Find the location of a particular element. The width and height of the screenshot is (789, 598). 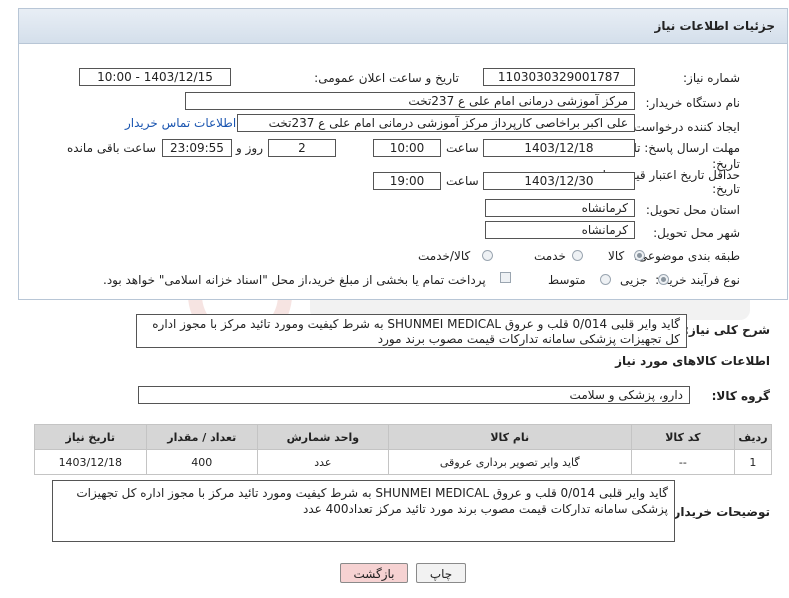

need-number-label: شماره نیاز: is located at coordinates (711, 78).